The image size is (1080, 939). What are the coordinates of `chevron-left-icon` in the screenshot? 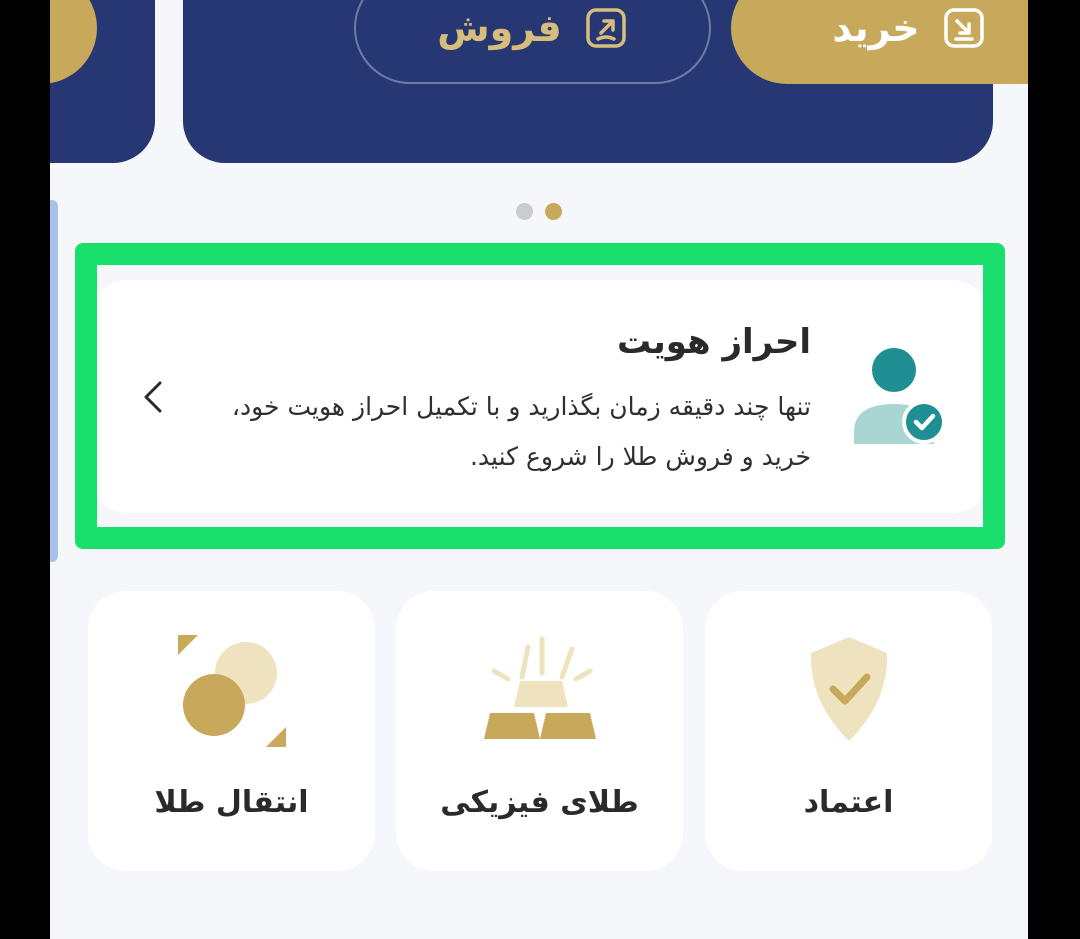 It's located at (153, 397).